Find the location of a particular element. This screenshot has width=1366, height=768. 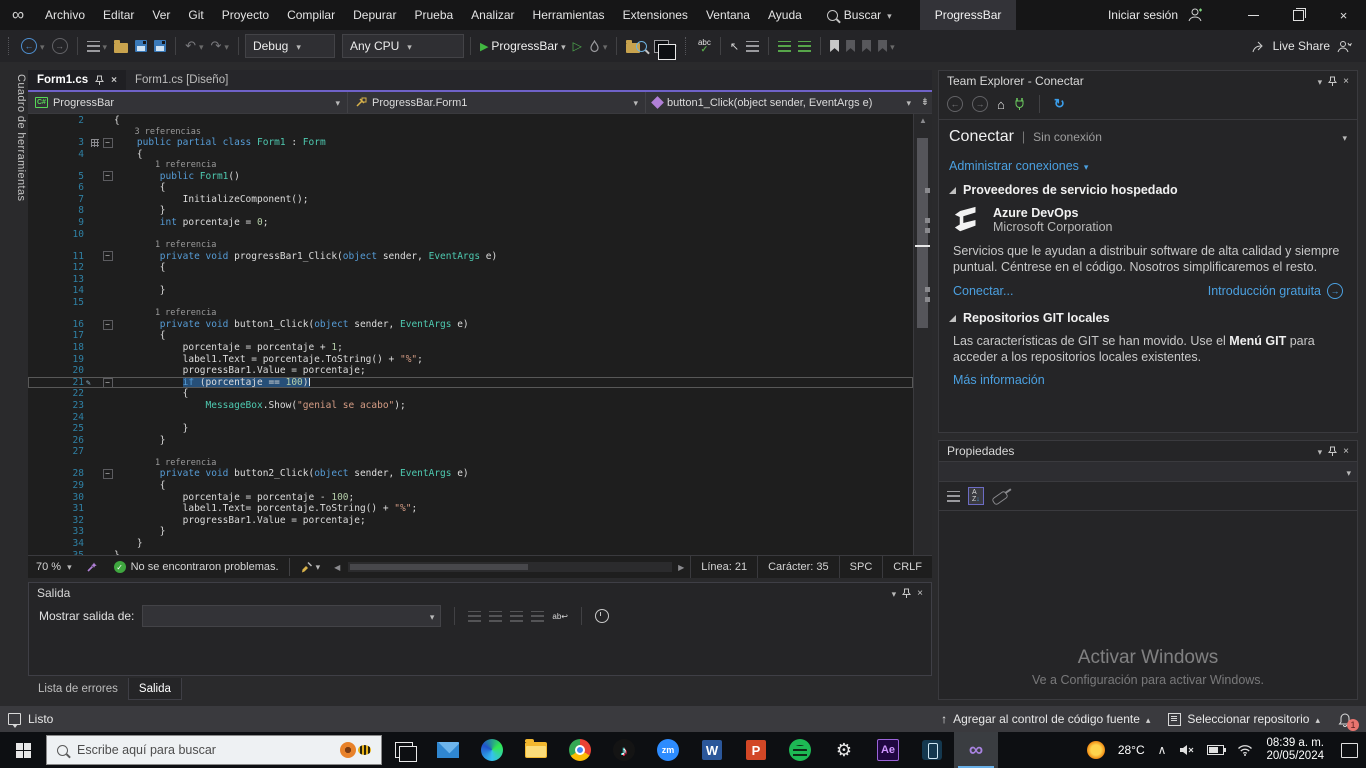

code-line: 3 public partial class Form1 : Form is located at coordinates (470, 143).